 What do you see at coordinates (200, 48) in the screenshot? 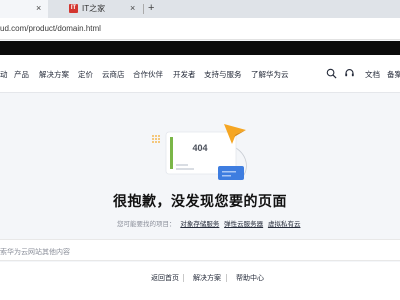
I see `top-banner` at bounding box center [200, 48].